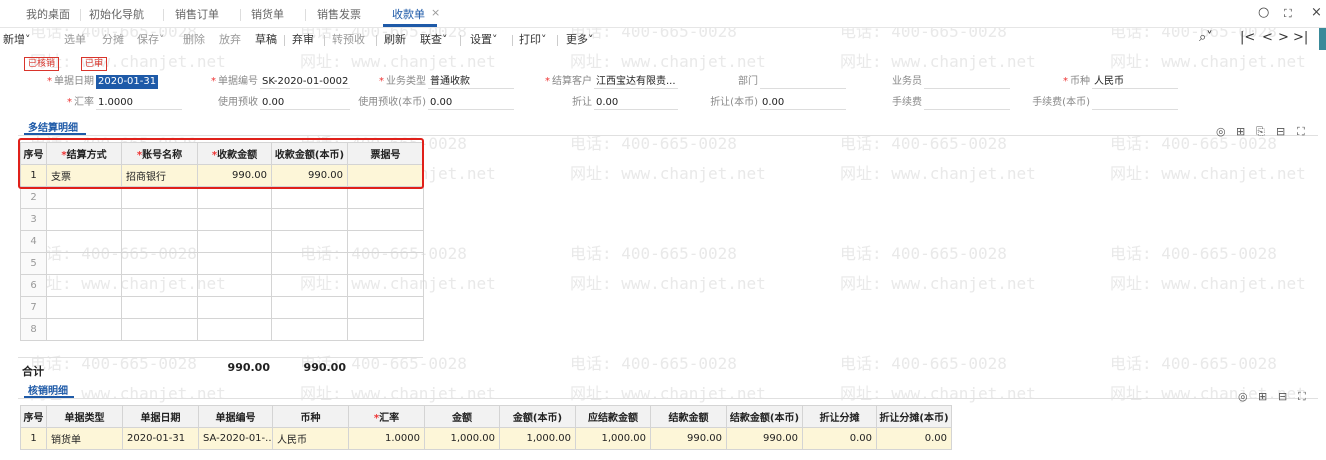 This screenshot has height=460, width=1326. I want to click on discard-button: 放弃, so click(230, 40).